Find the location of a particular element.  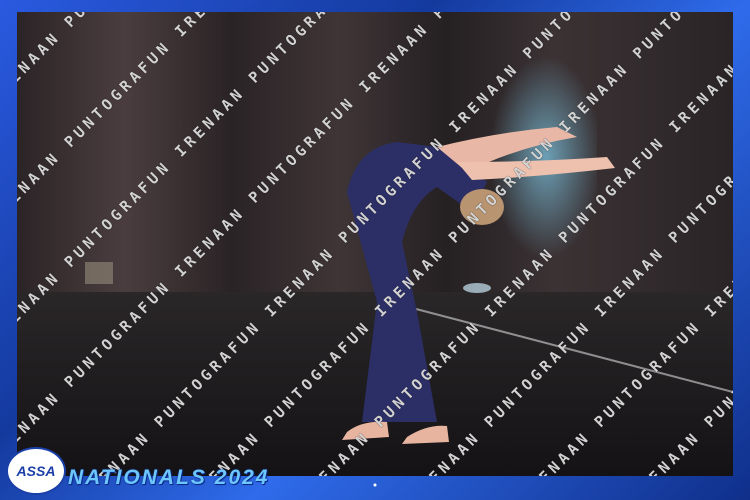

logo-icon: ASSA is located at coordinates (36, 471).